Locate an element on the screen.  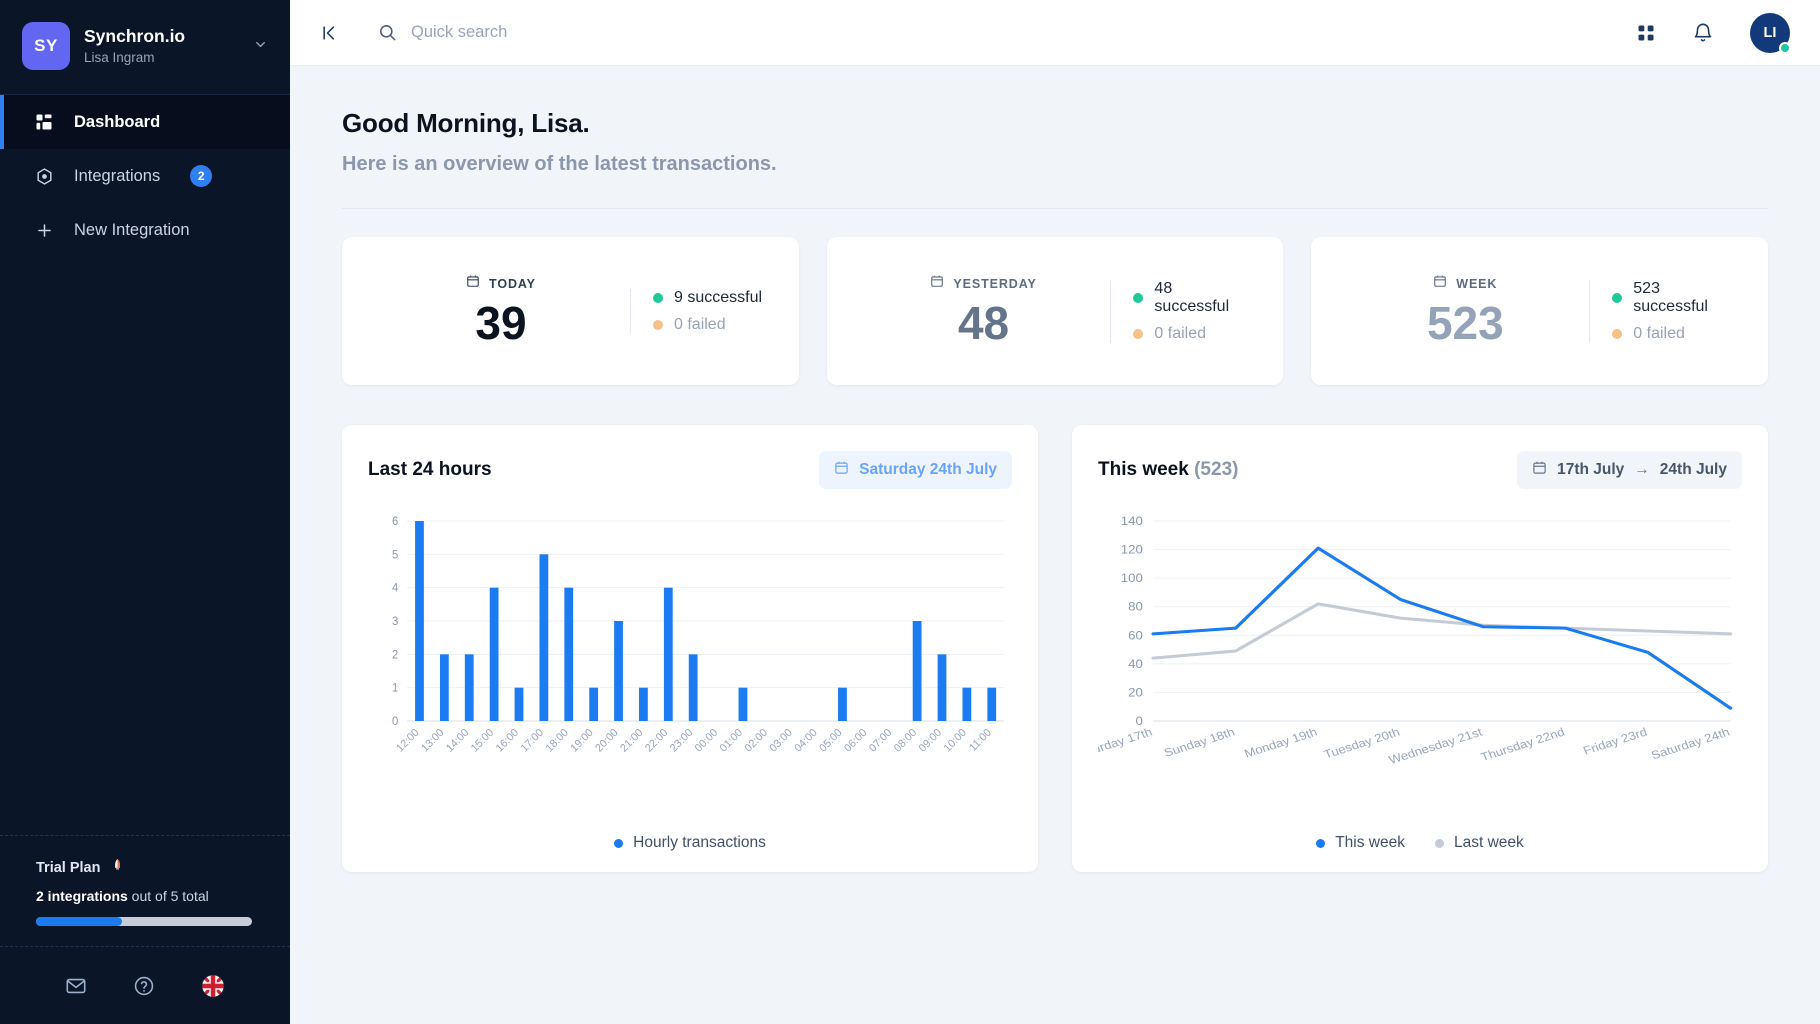
sidebar-nav: Dashboard Integrations 2 New Integration is located at coordinates (145, 176).